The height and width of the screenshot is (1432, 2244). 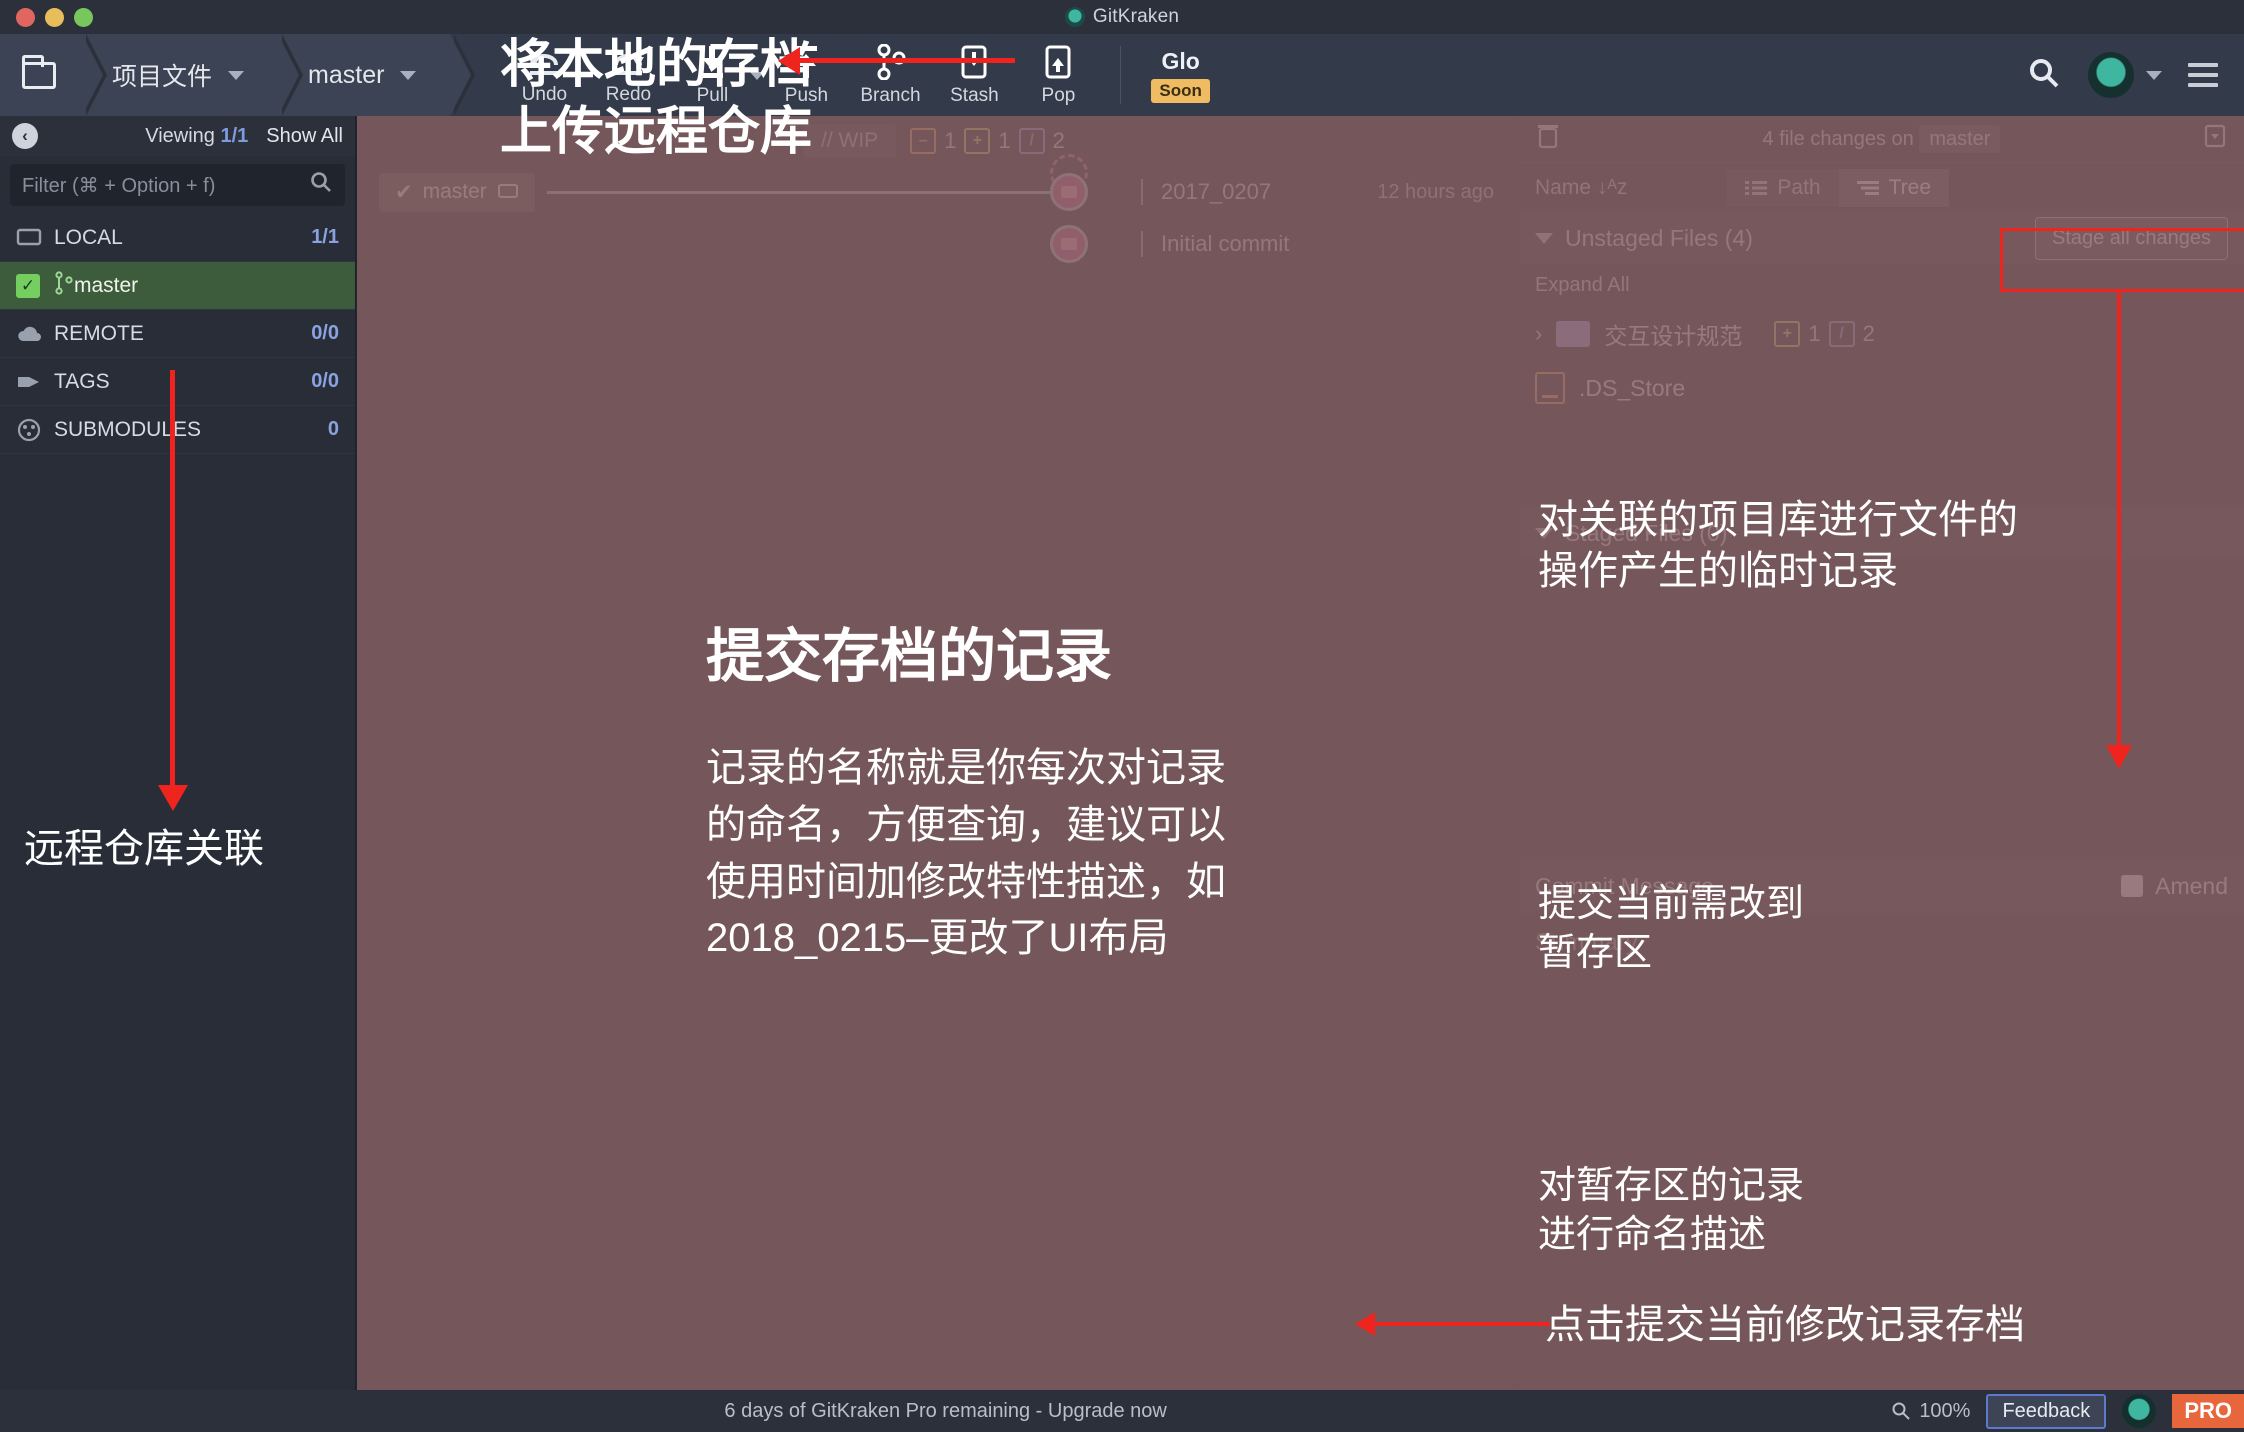 I want to click on sidebar-item-count: 1/1, so click(x=325, y=237).